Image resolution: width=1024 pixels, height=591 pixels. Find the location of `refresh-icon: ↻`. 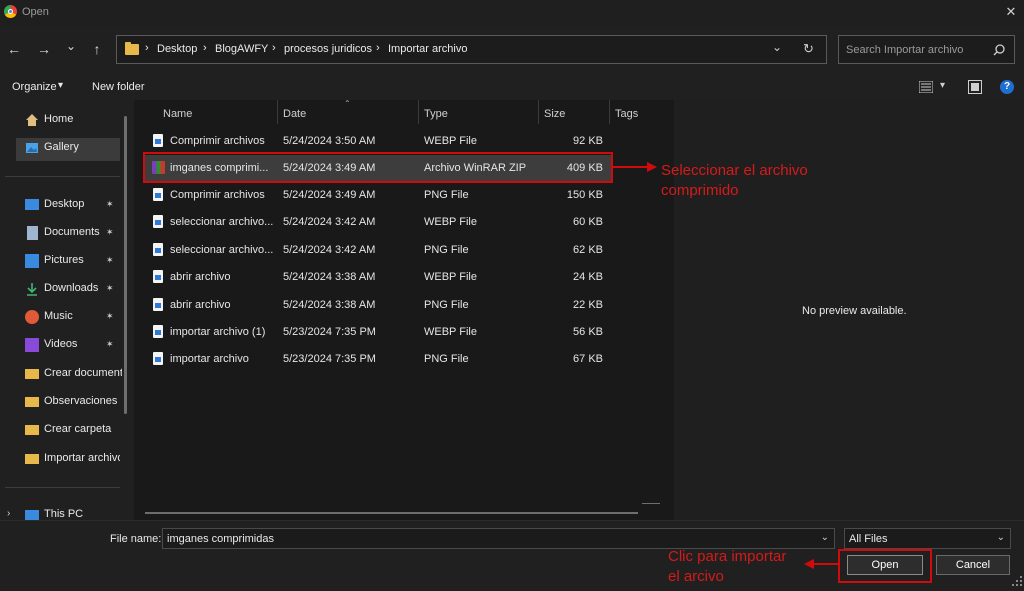

refresh-icon: ↻ is located at coordinates (808, 49).